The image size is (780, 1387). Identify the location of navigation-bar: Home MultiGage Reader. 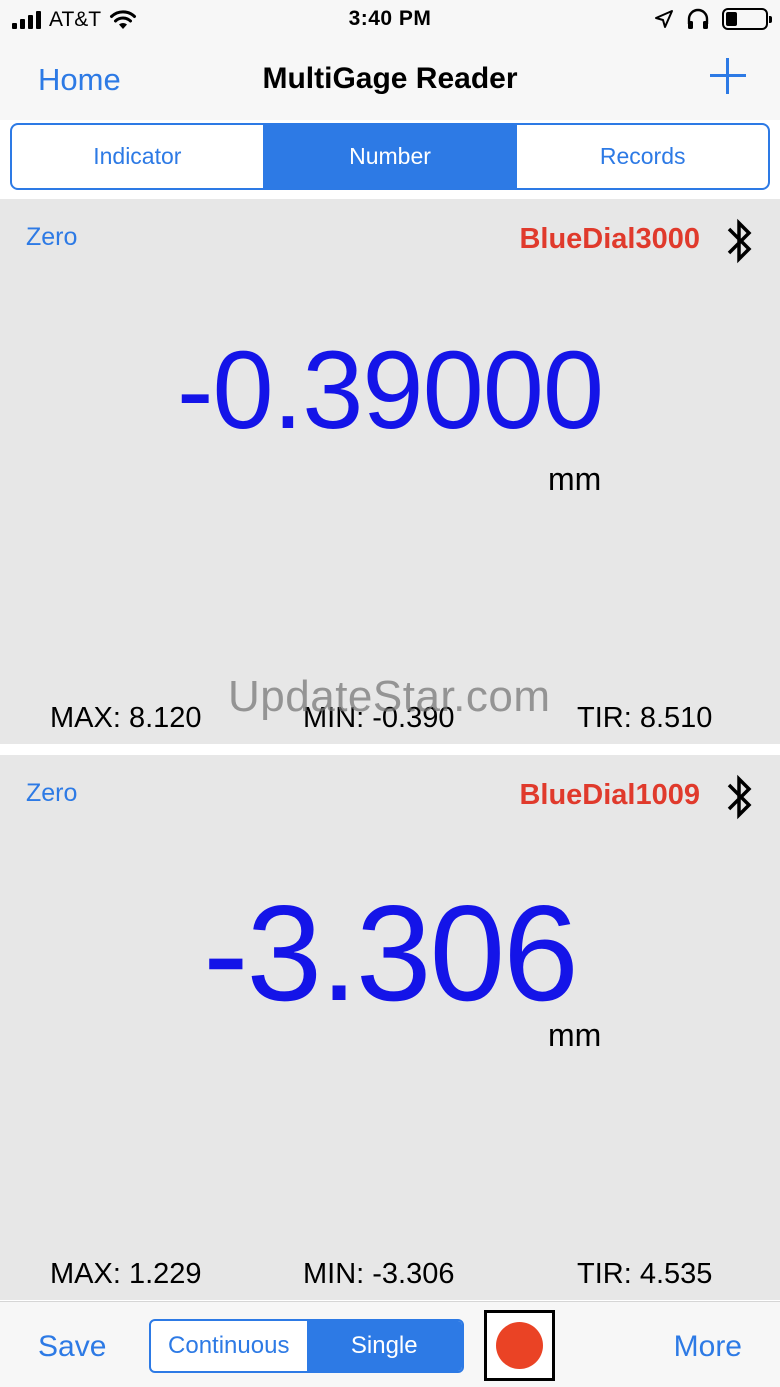
(390, 80).